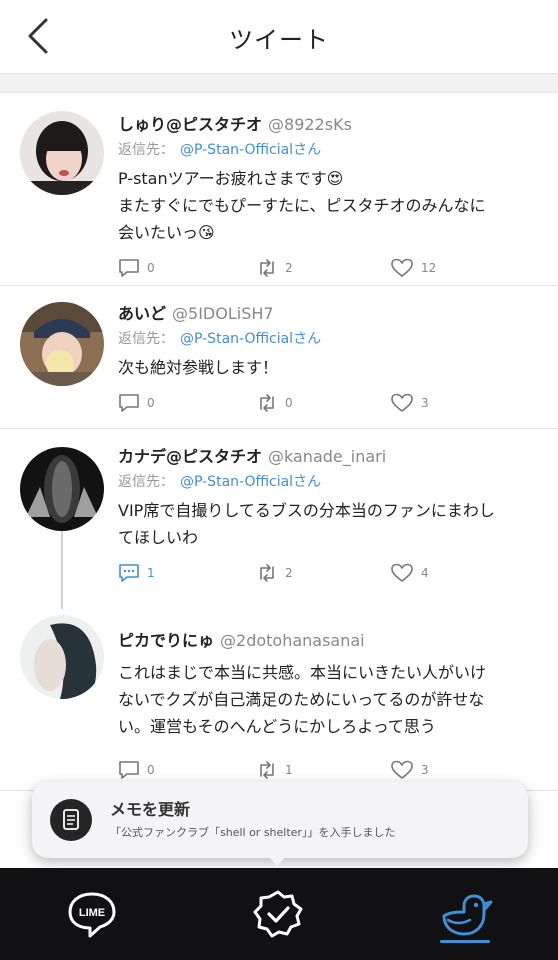 Image resolution: width=558 pixels, height=960 pixels. Describe the element at coordinates (71, 820) in the screenshot. I see `memo-icon` at that location.